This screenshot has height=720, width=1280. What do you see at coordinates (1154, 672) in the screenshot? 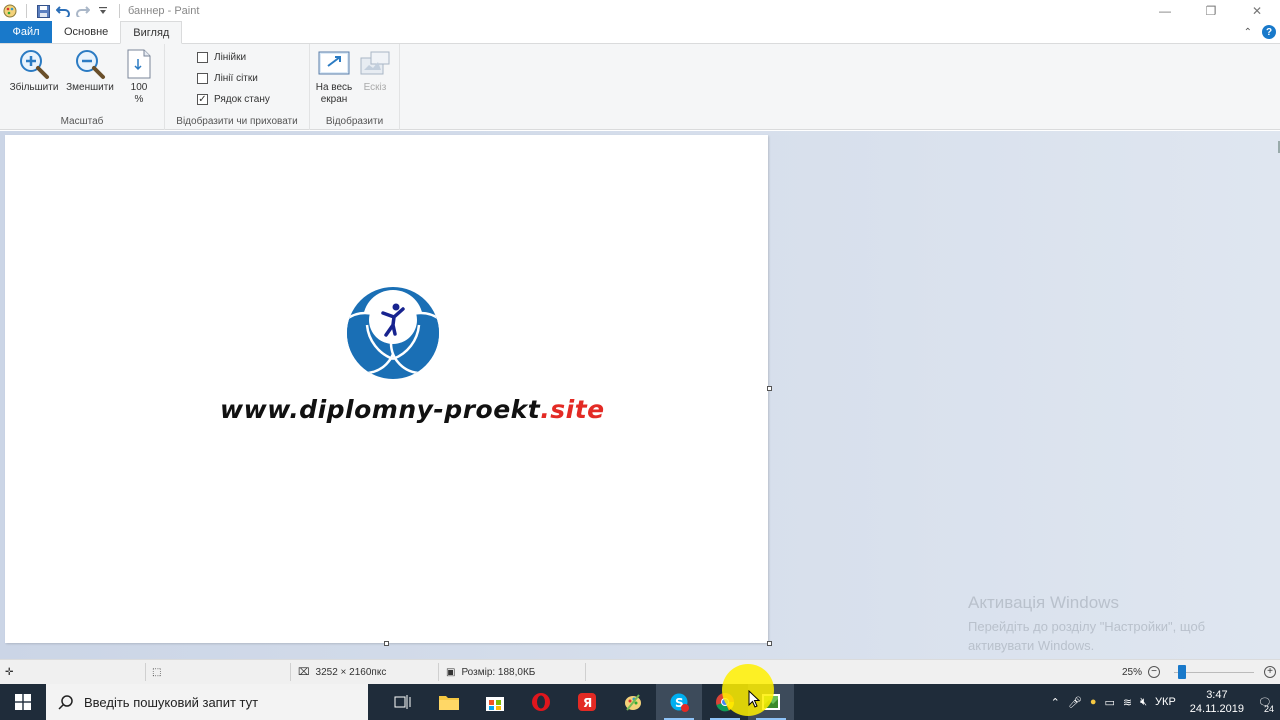
I see `zoom-out-small-icon: −` at bounding box center [1154, 672].